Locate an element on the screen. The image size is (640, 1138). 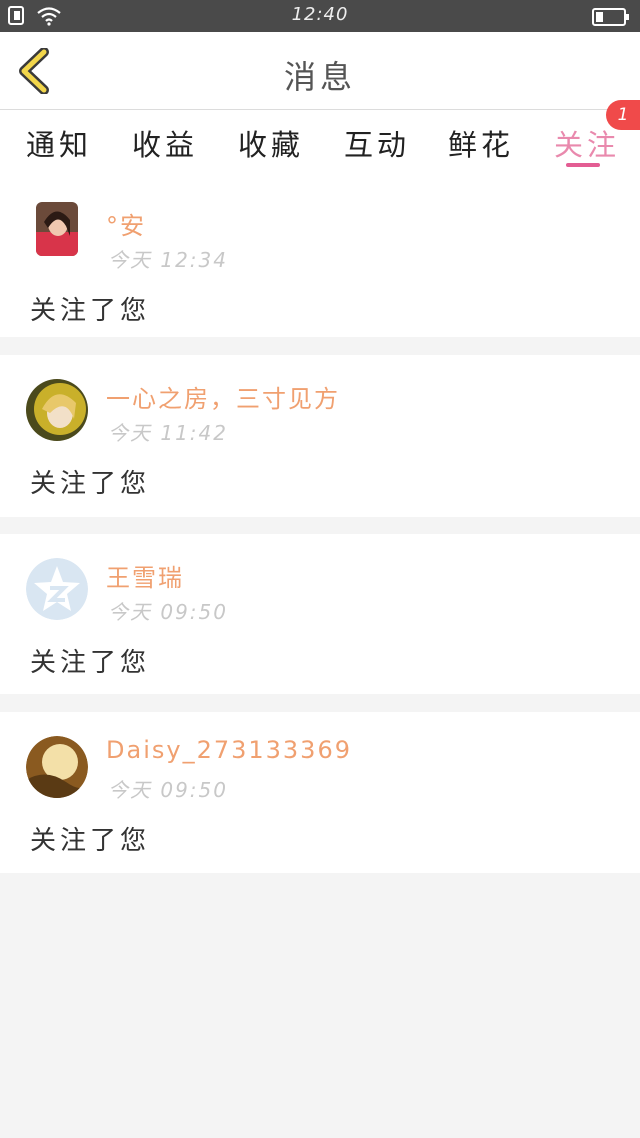
message-time: 今天 12:34 is located at coordinates (168, 260).